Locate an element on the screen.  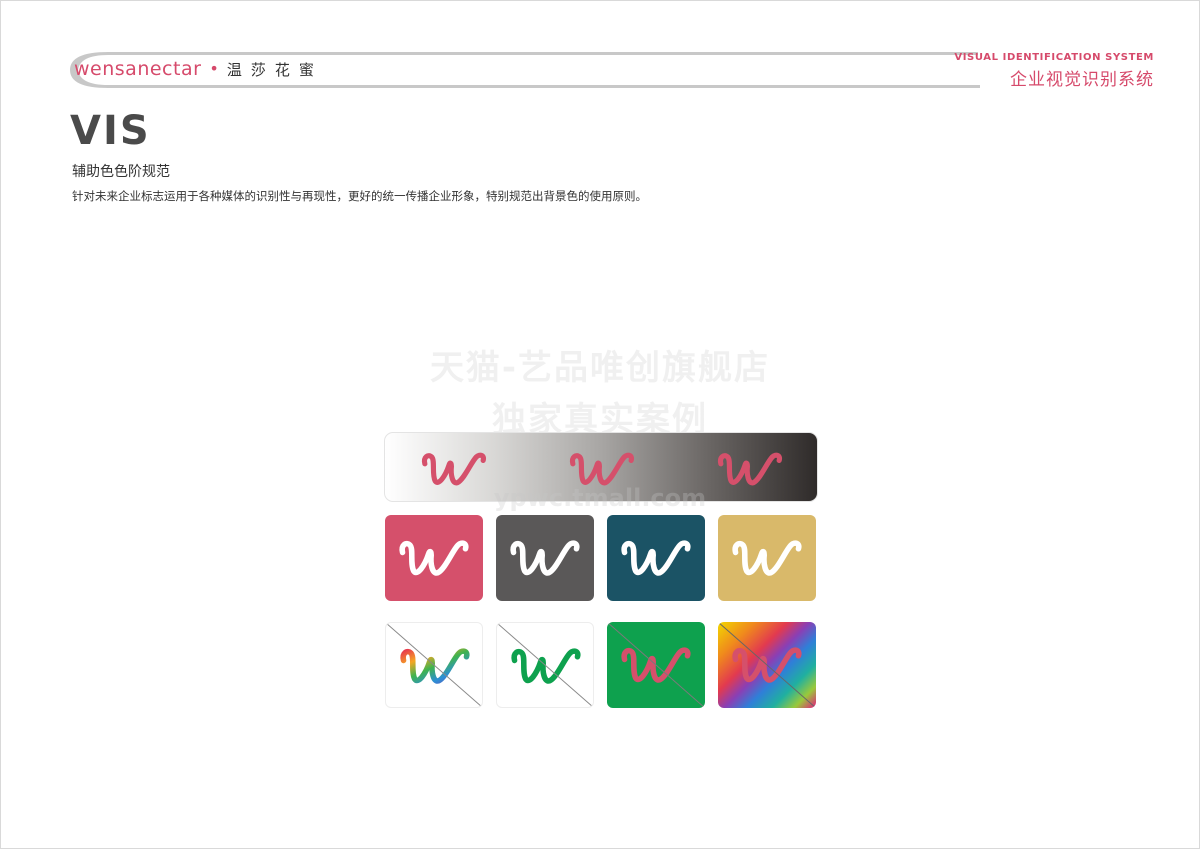
swatch-teal is located at coordinates (656, 558).